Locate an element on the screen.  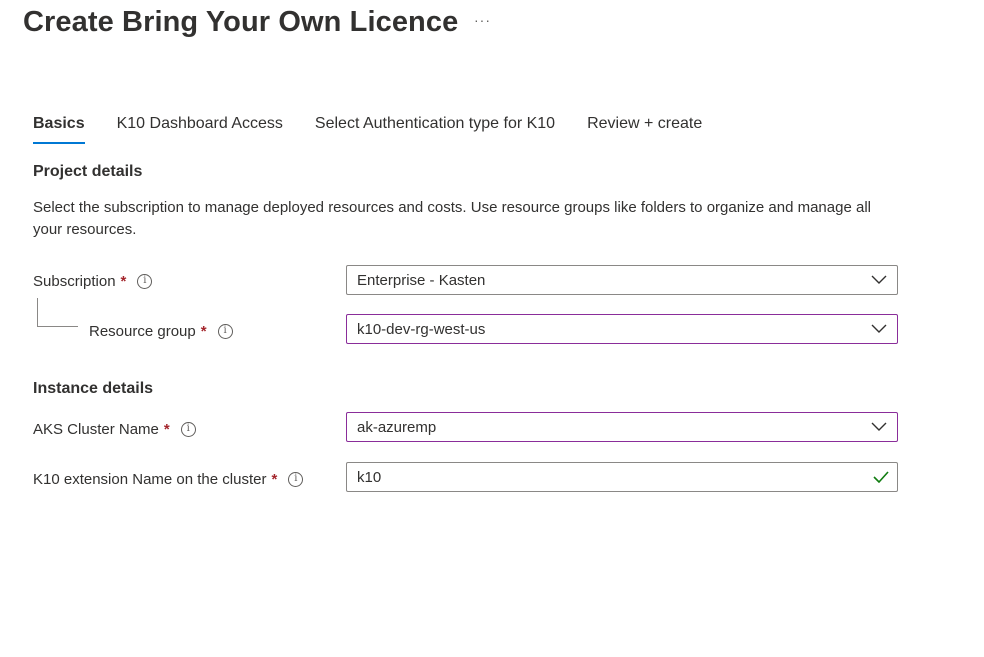
extension-name-value: k10 is located at coordinates (615, 477).